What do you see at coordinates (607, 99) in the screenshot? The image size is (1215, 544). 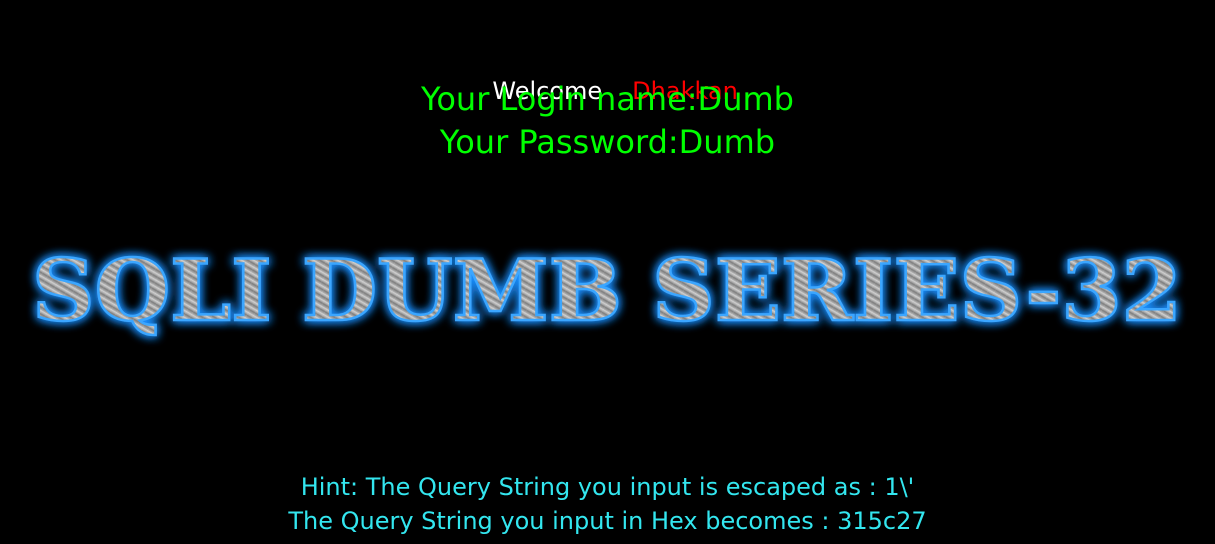 I see `login-name-text: Your Login name:Dumb` at bounding box center [607, 99].